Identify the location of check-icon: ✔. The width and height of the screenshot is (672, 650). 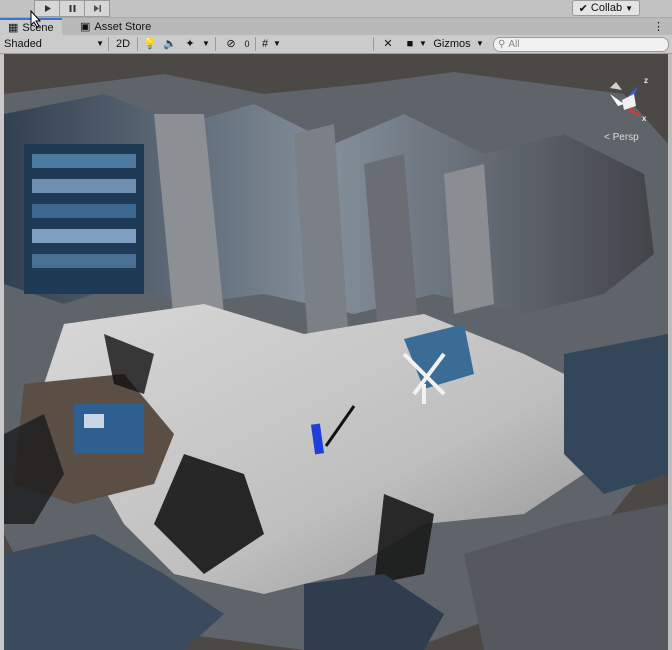
(583, 8).